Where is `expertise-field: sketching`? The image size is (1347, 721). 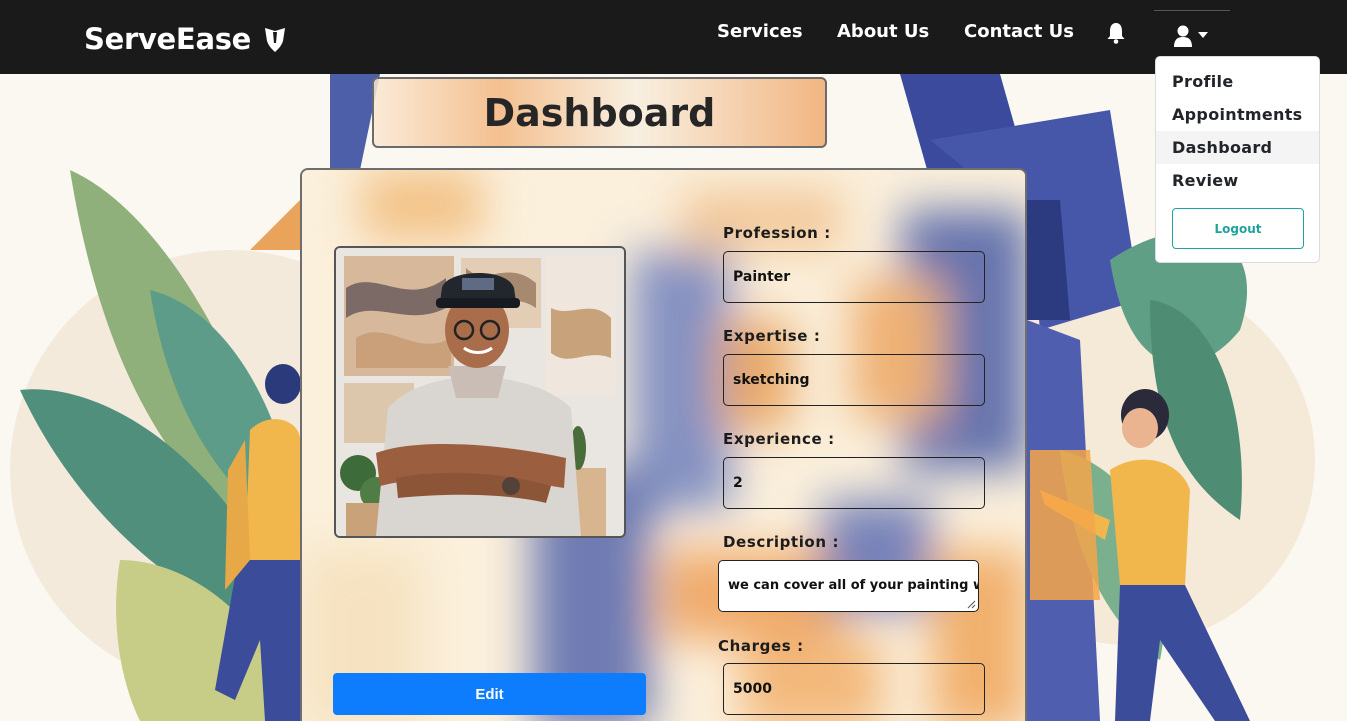 expertise-field: sketching is located at coordinates (854, 380).